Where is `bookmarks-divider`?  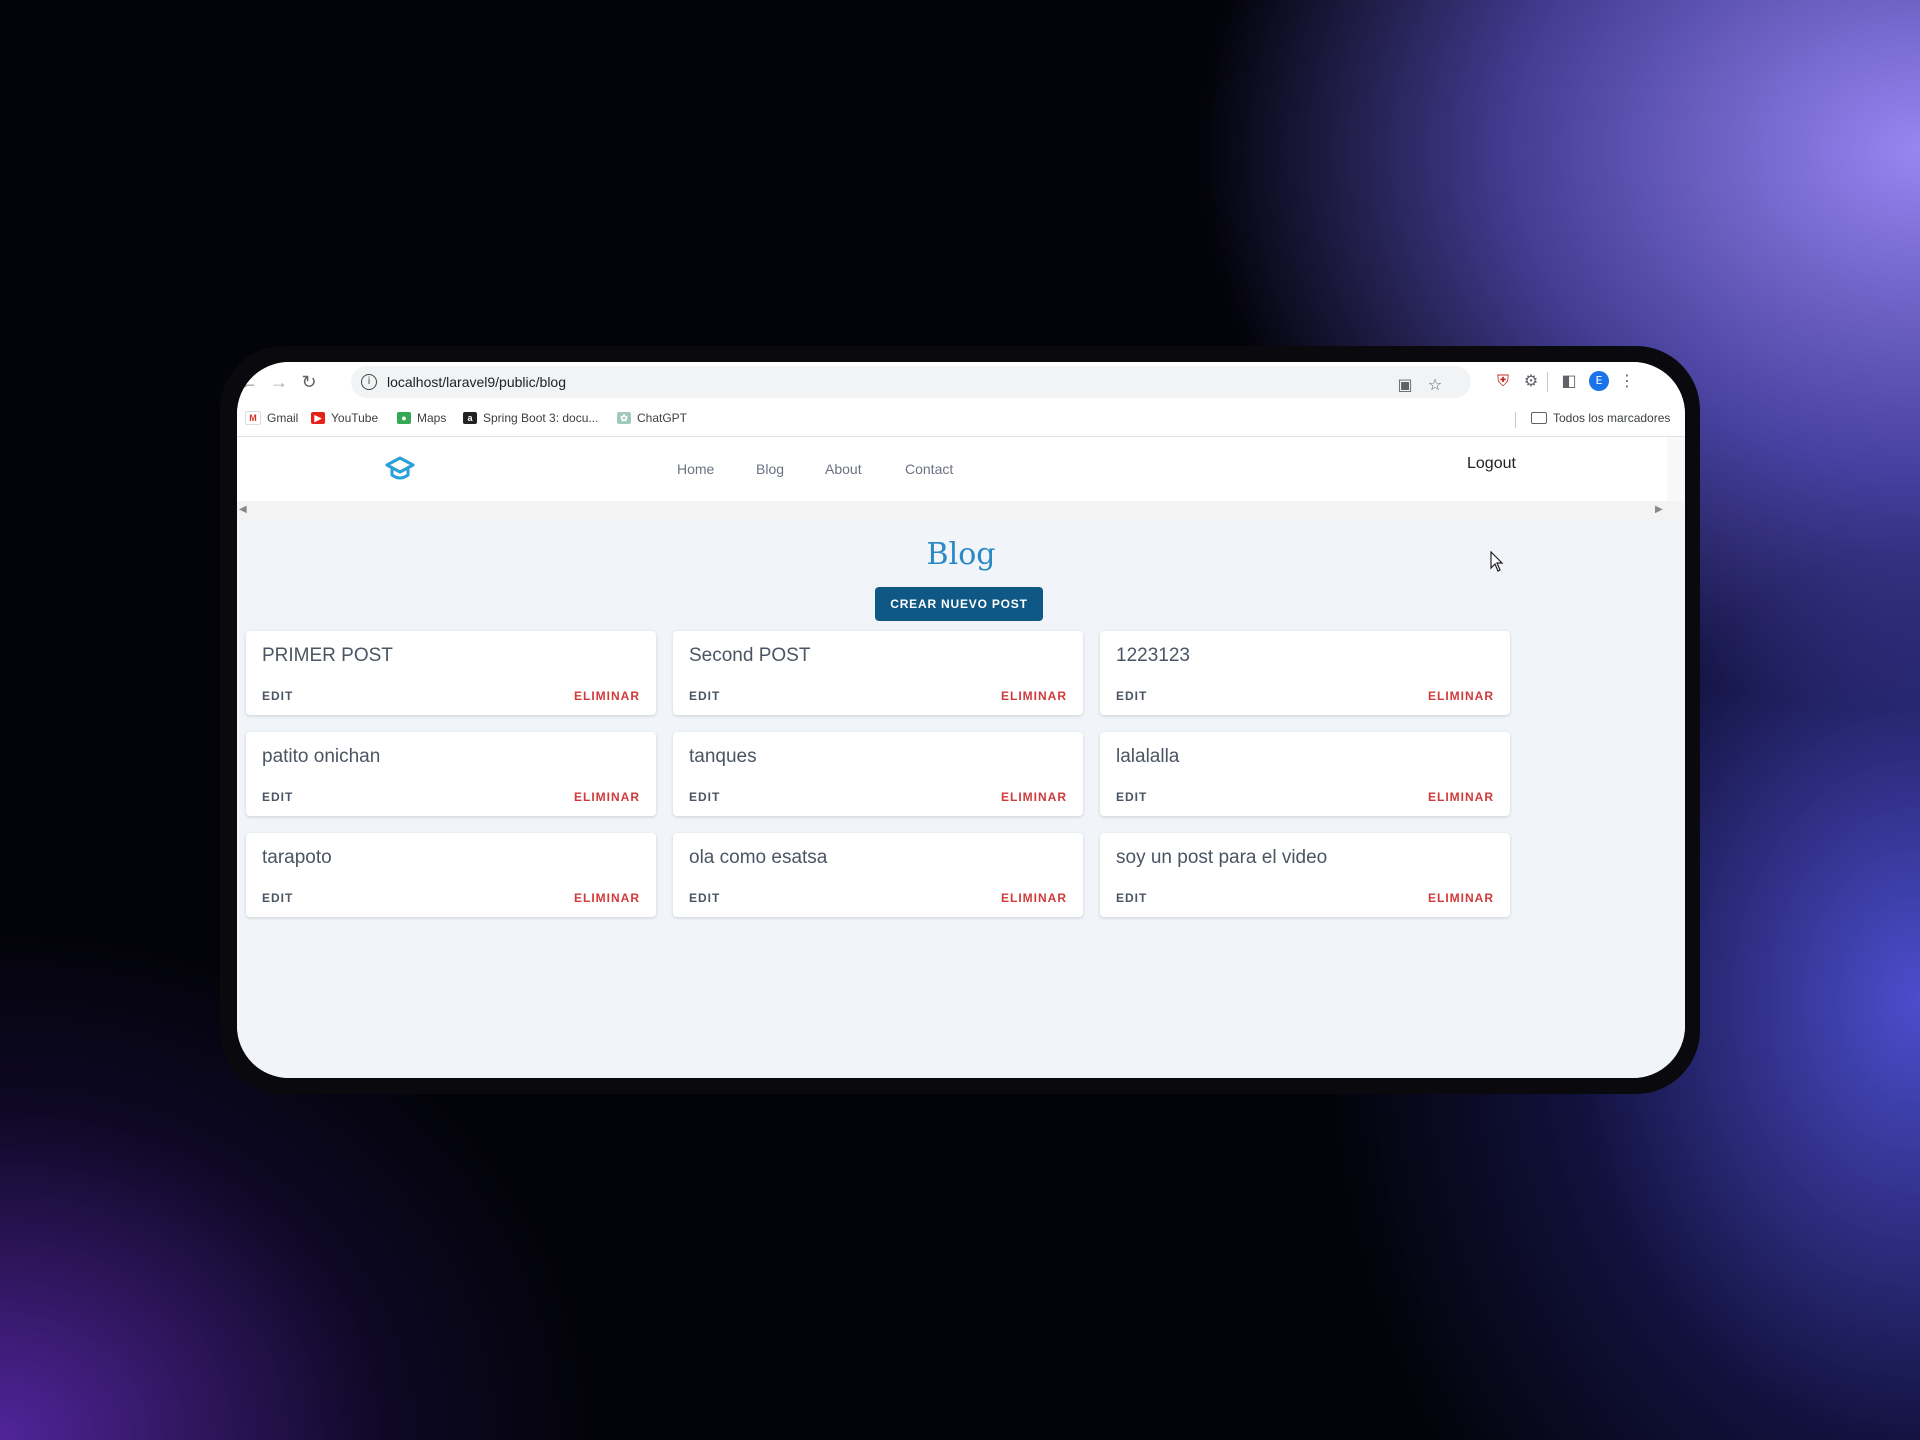
bookmarks-divider is located at coordinates (1515, 420).